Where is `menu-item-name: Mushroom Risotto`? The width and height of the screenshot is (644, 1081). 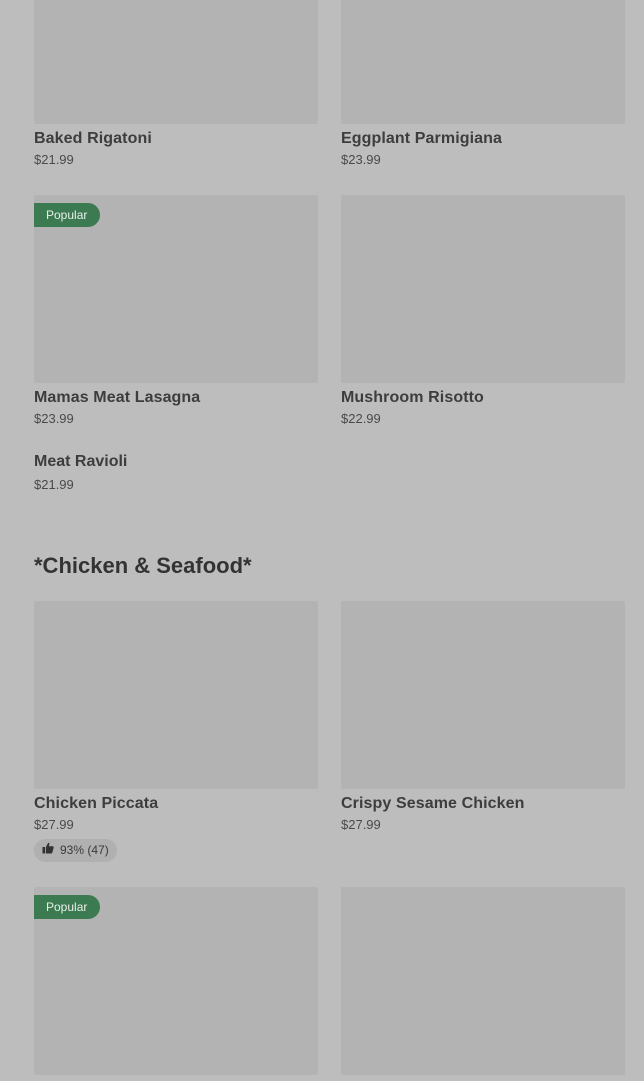
menu-item-name: Mushroom Risotto is located at coordinates (412, 397).